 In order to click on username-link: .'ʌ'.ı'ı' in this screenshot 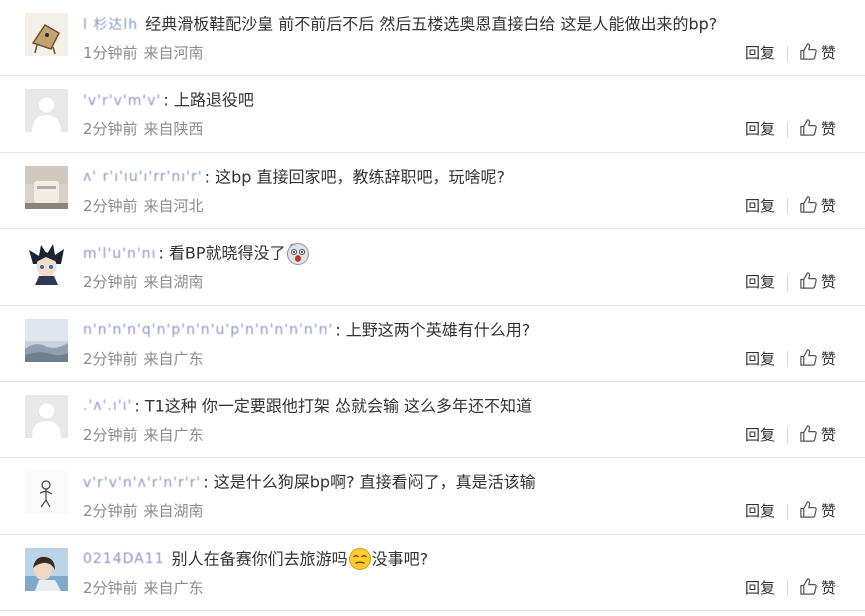, I will do `click(107, 406)`.